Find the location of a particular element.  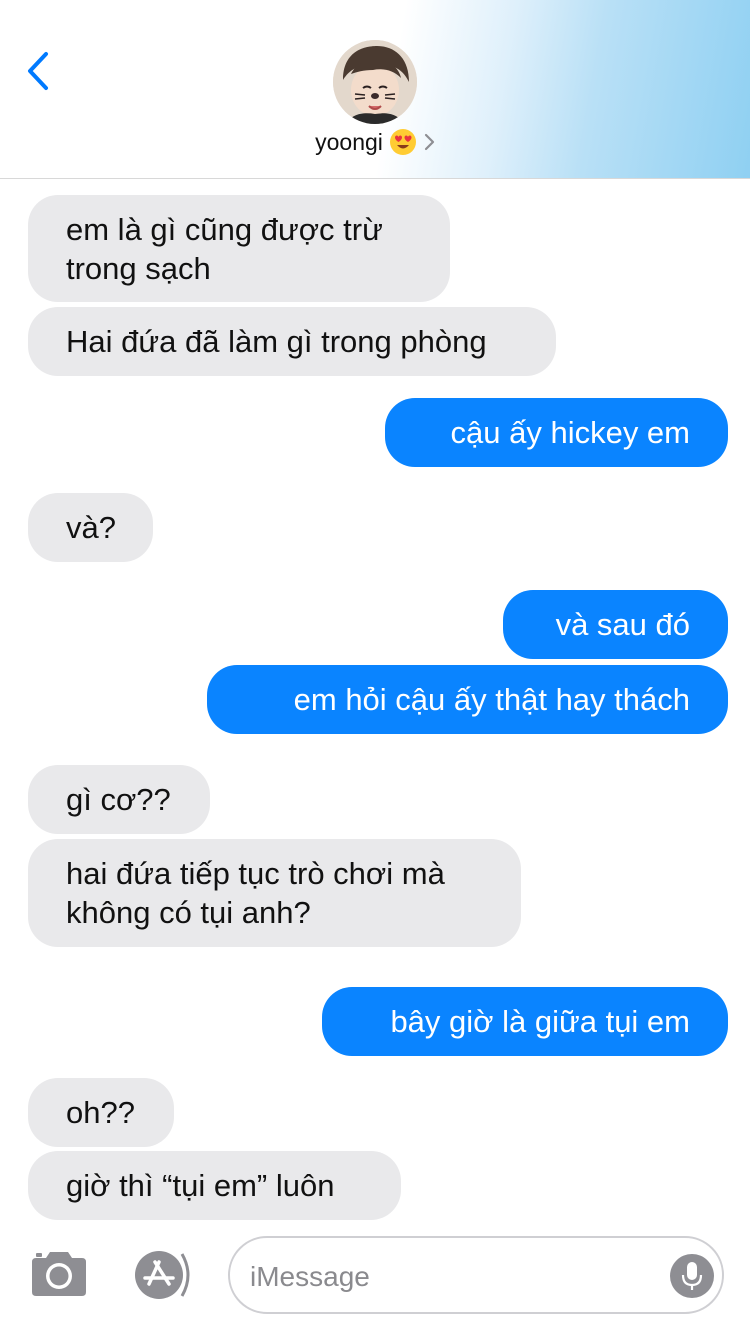

message-bubble-received: oh?? is located at coordinates (101, 1112).